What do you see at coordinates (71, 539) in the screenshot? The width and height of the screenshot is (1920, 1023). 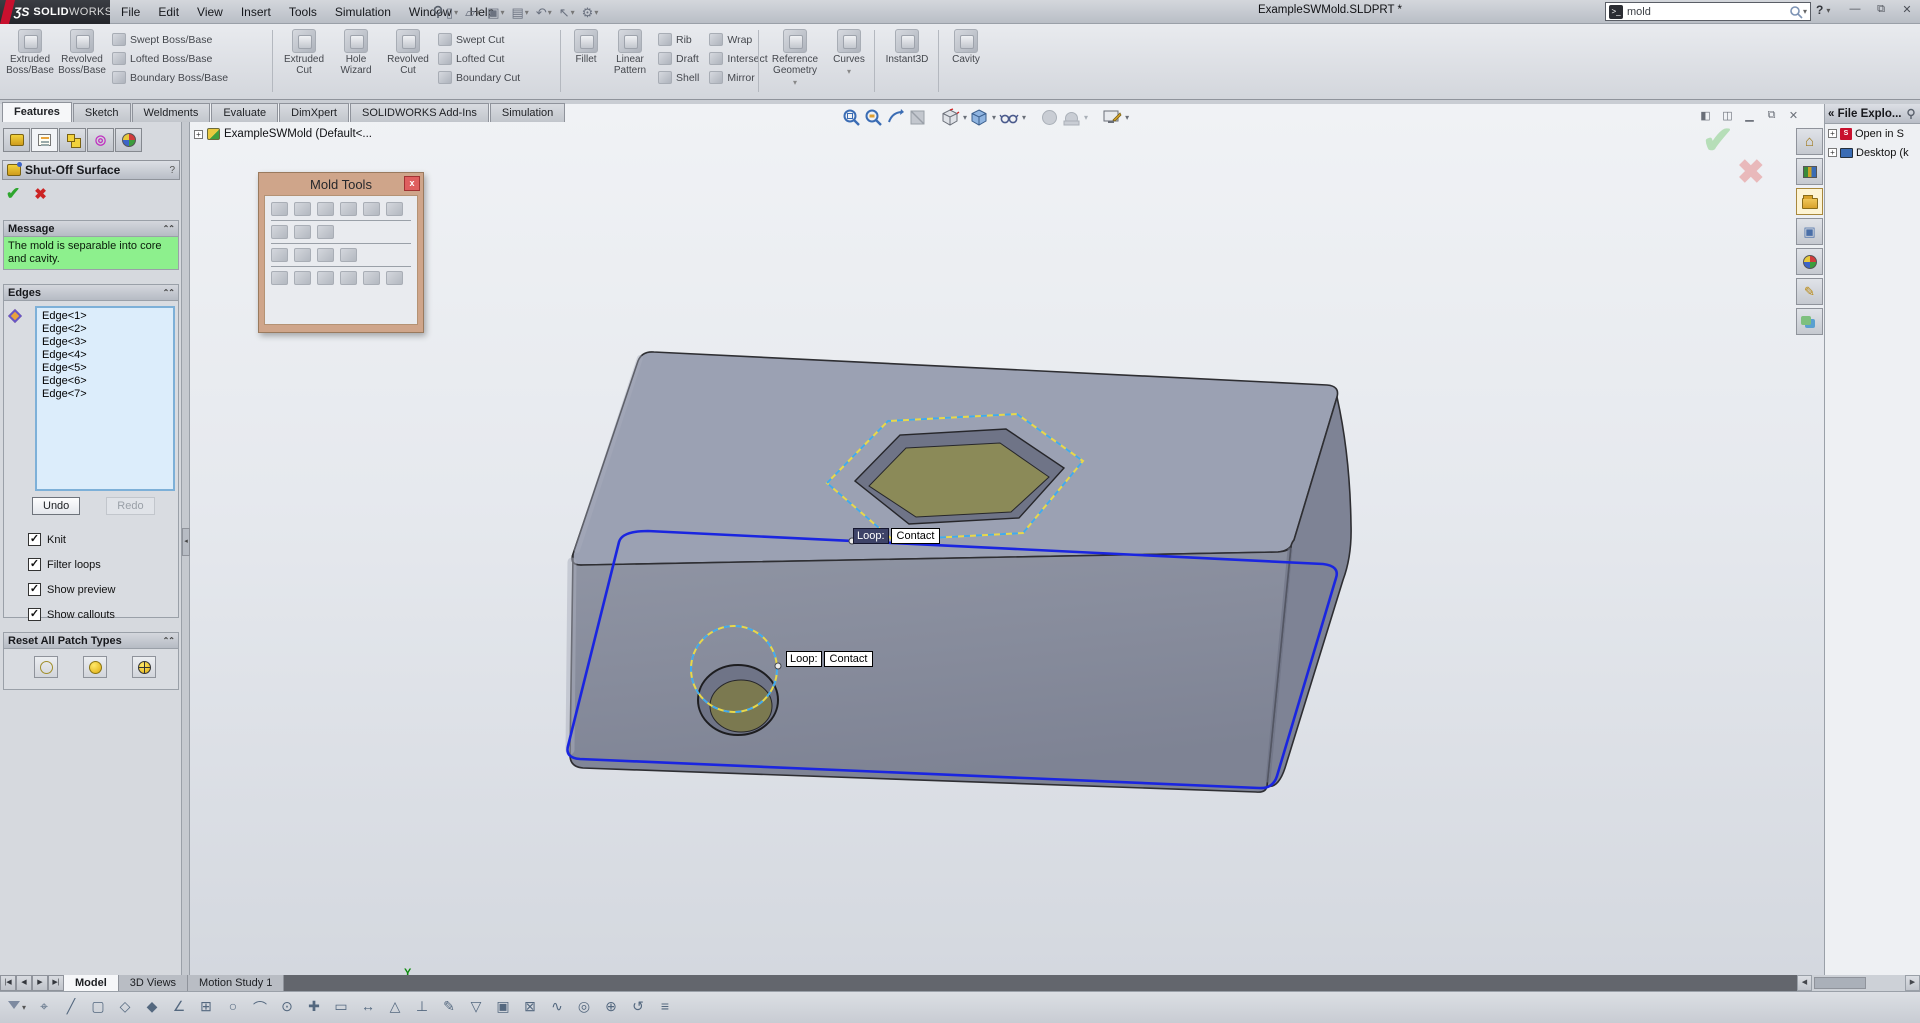 I see `checkbox-knit: ✓ Knit` at bounding box center [71, 539].